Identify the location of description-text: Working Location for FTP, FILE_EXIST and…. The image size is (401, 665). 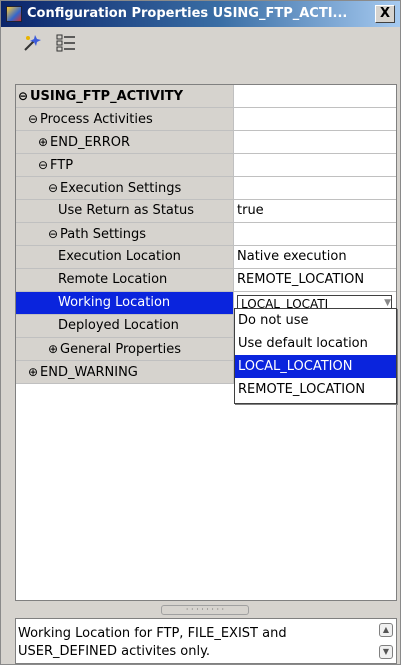
(152, 642).